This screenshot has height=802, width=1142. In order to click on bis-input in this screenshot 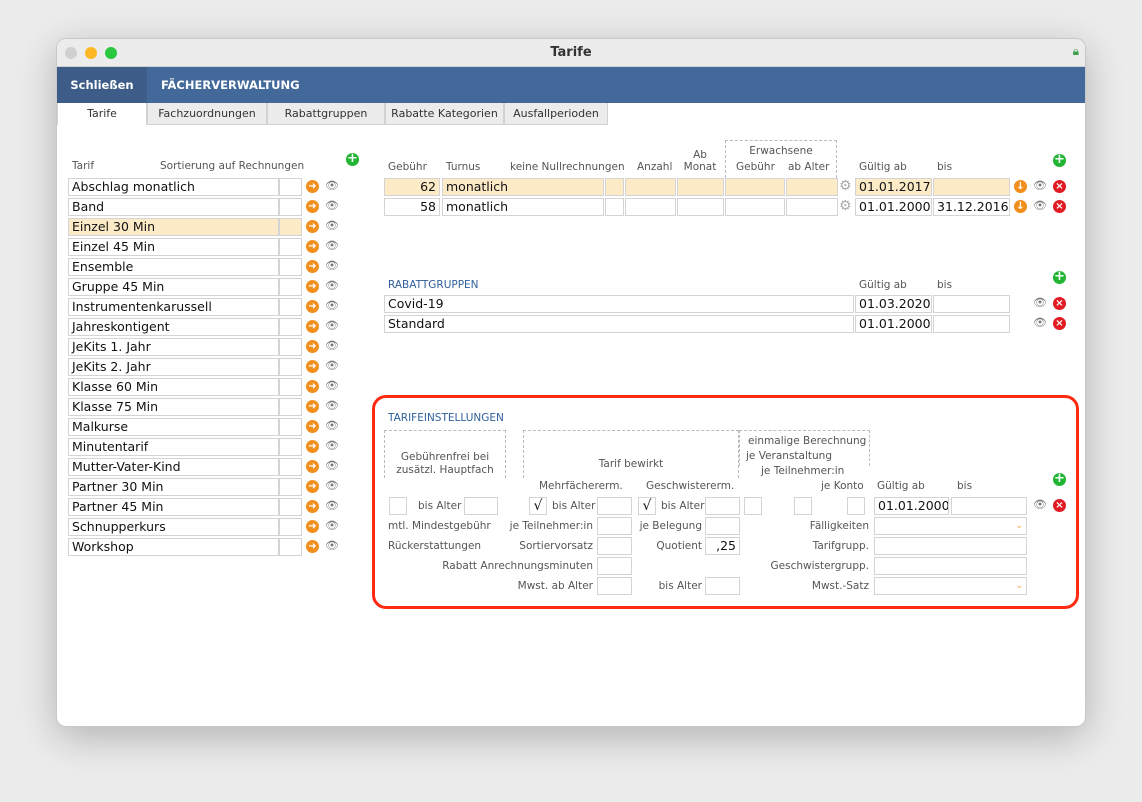, I will do `click(989, 506)`.